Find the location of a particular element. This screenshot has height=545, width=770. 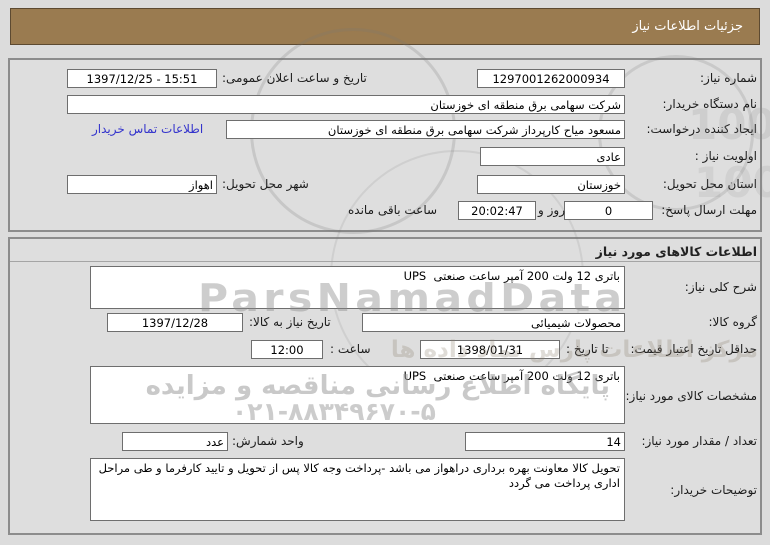

request-creator-input is located at coordinates (425, 129).